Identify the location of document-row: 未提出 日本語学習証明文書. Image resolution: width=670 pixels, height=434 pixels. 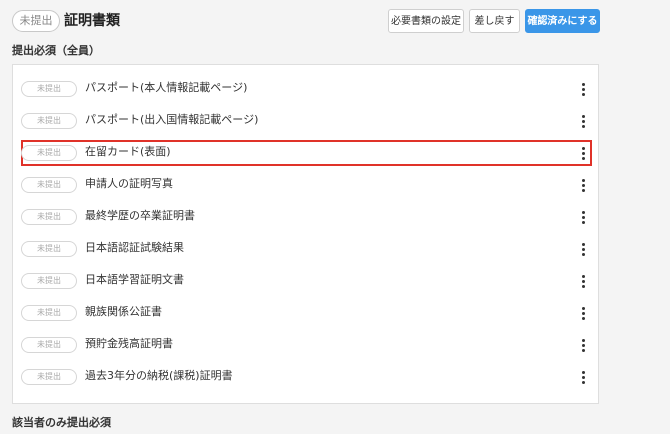
(306, 281).